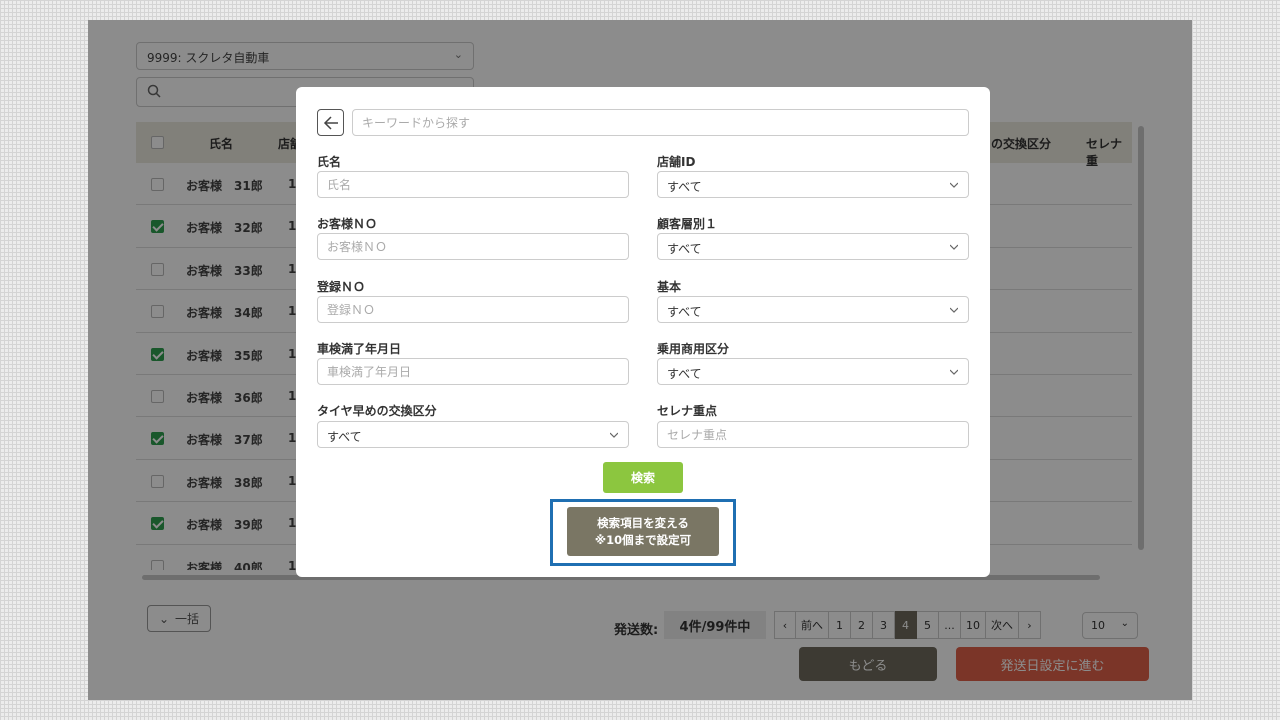  I want to click on field-label-store-id: 店舗ID, so click(676, 162).